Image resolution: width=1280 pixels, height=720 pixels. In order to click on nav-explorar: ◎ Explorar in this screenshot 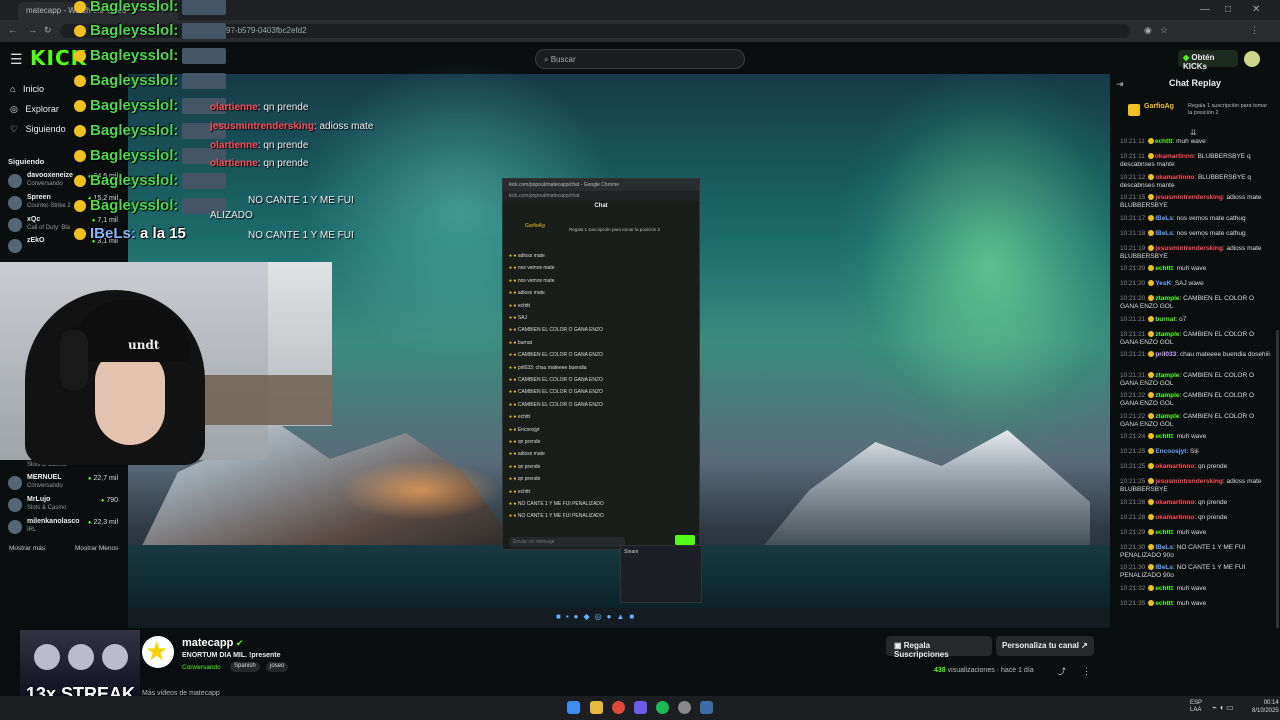, I will do `click(34, 109)`.